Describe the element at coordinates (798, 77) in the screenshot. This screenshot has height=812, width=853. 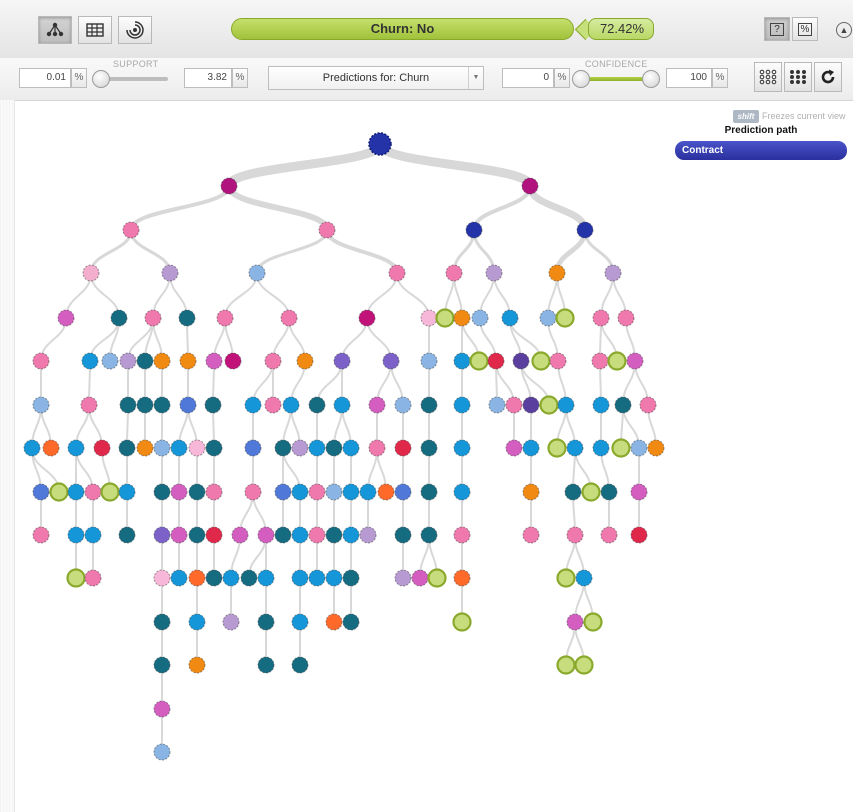
I see `collapse-all-button` at that location.